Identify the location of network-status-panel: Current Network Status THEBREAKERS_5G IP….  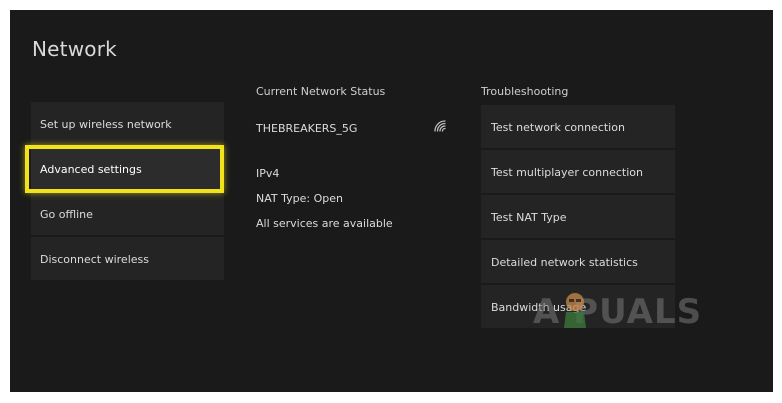
(356, 157).